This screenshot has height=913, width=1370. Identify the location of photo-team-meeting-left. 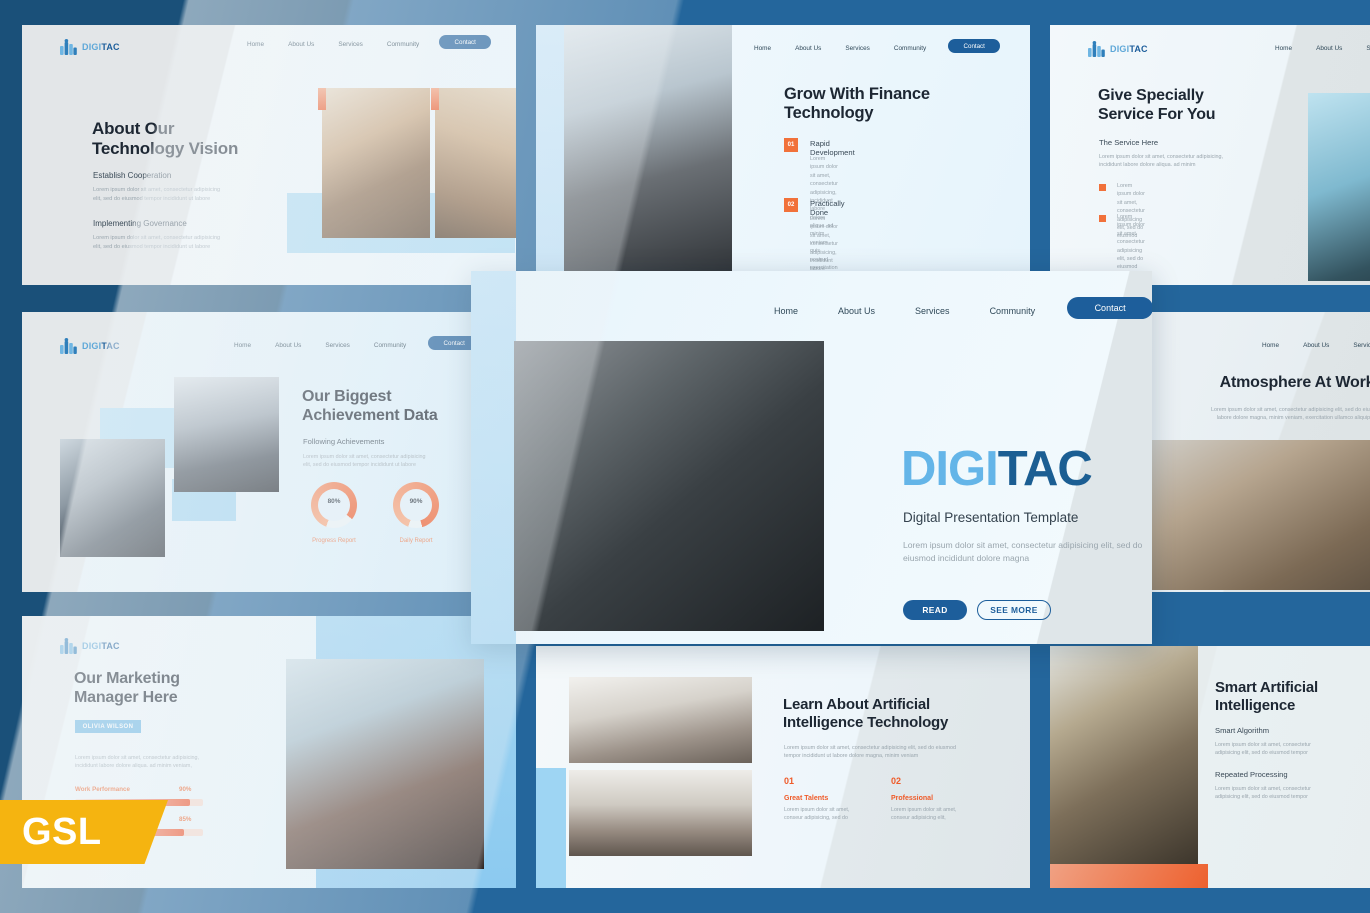
(376, 163).